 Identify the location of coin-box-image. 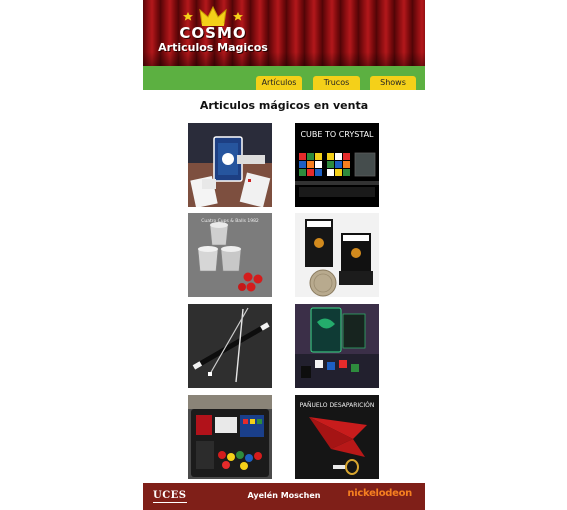
(337, 255).